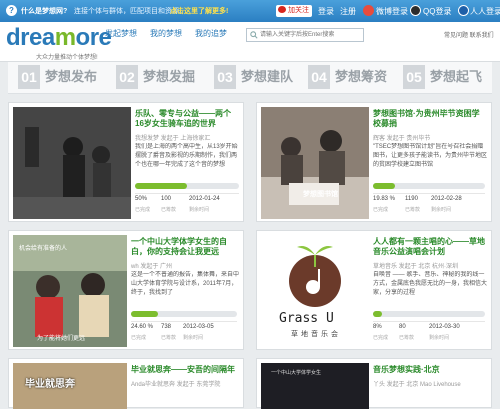 The image size is (500, 409). What do you see at coordinates (306, 318) in the screenshot?
I see `brand-text: Grass U` at bounding box center [306, 318].